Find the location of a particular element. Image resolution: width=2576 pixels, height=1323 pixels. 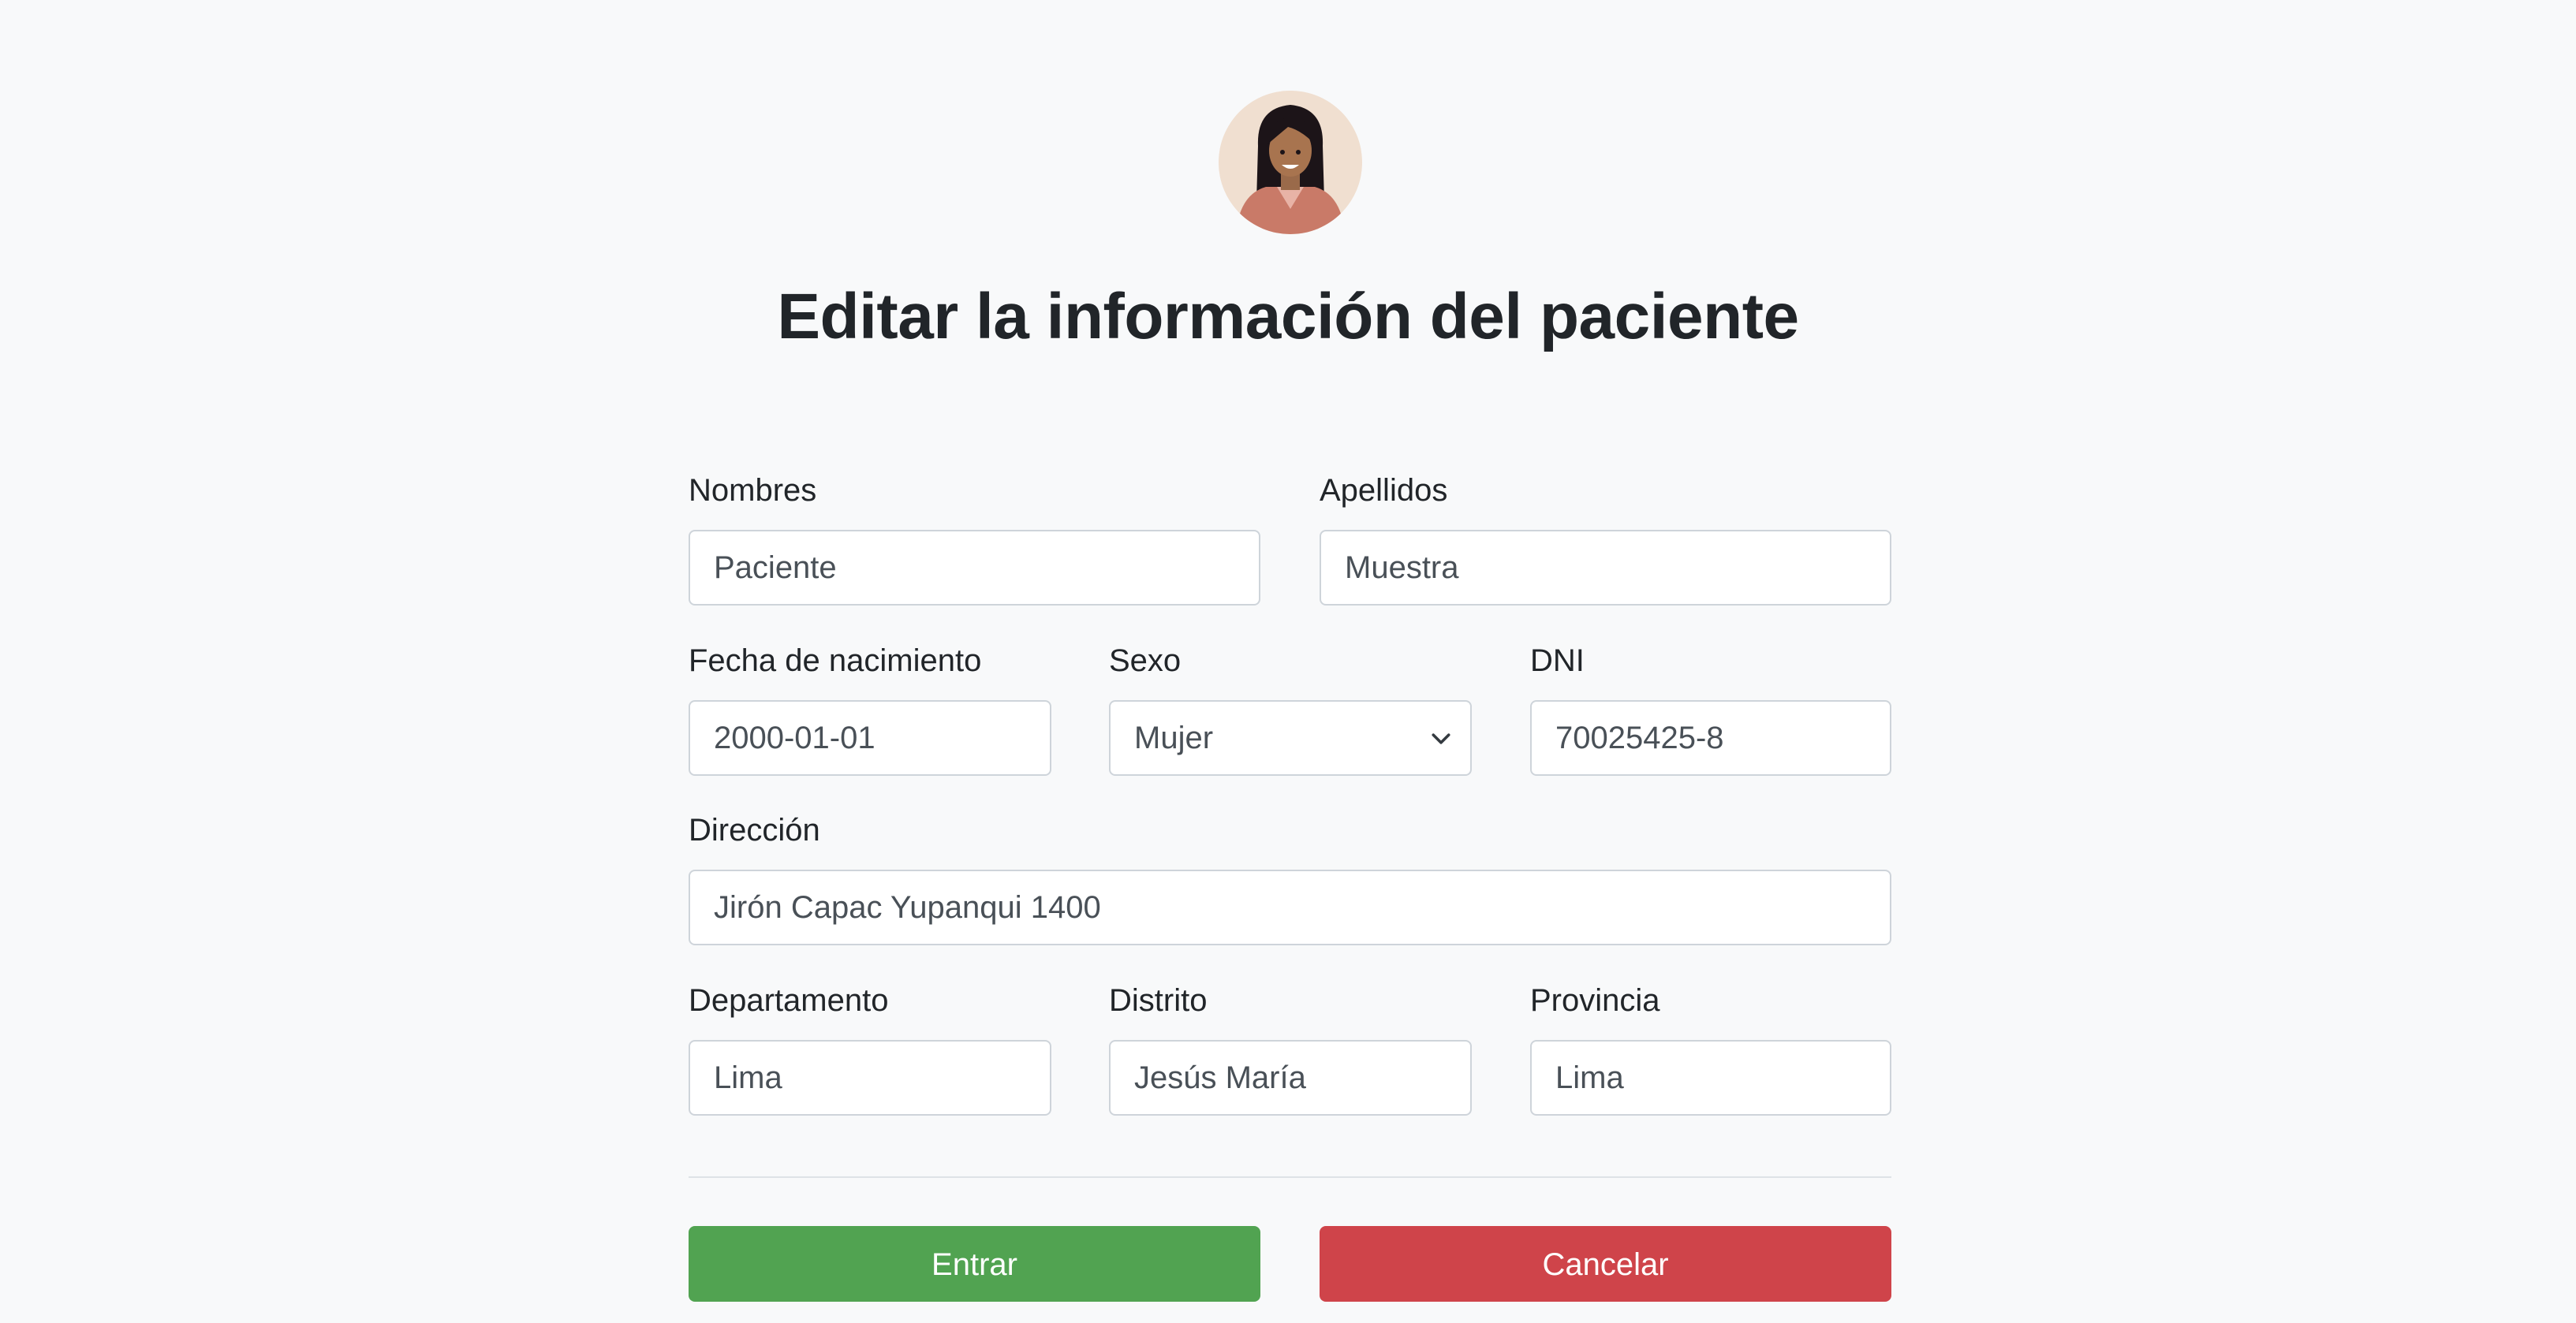

departamento-label: Departamento is located at coordinates (789, 1000).